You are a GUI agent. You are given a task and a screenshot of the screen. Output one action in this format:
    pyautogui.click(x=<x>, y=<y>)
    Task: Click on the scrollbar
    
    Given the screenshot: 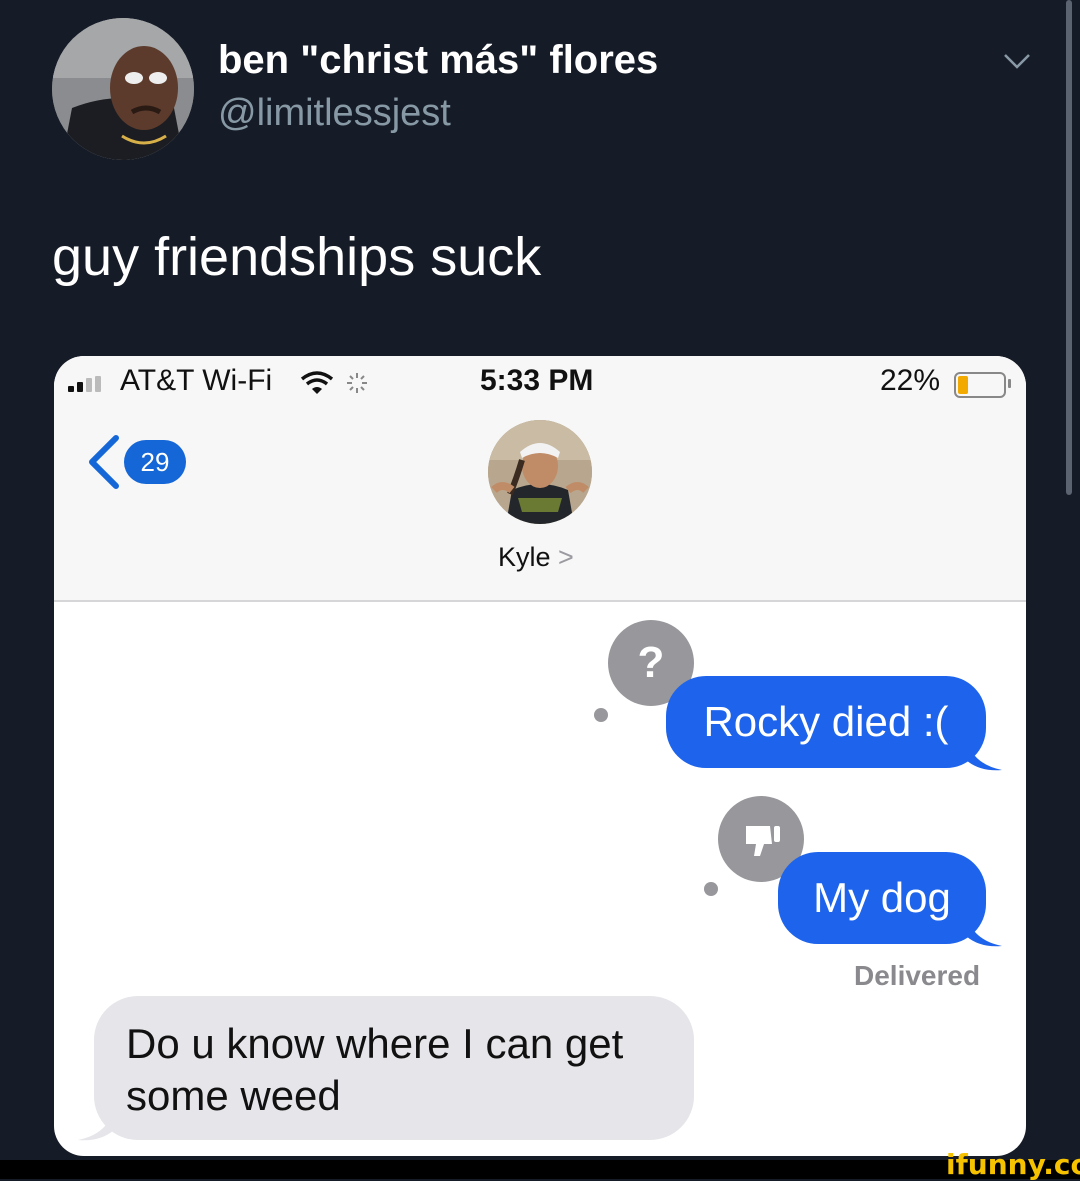 What is the action you would take?
    pyautogui.click(x=1069, y=247)
    